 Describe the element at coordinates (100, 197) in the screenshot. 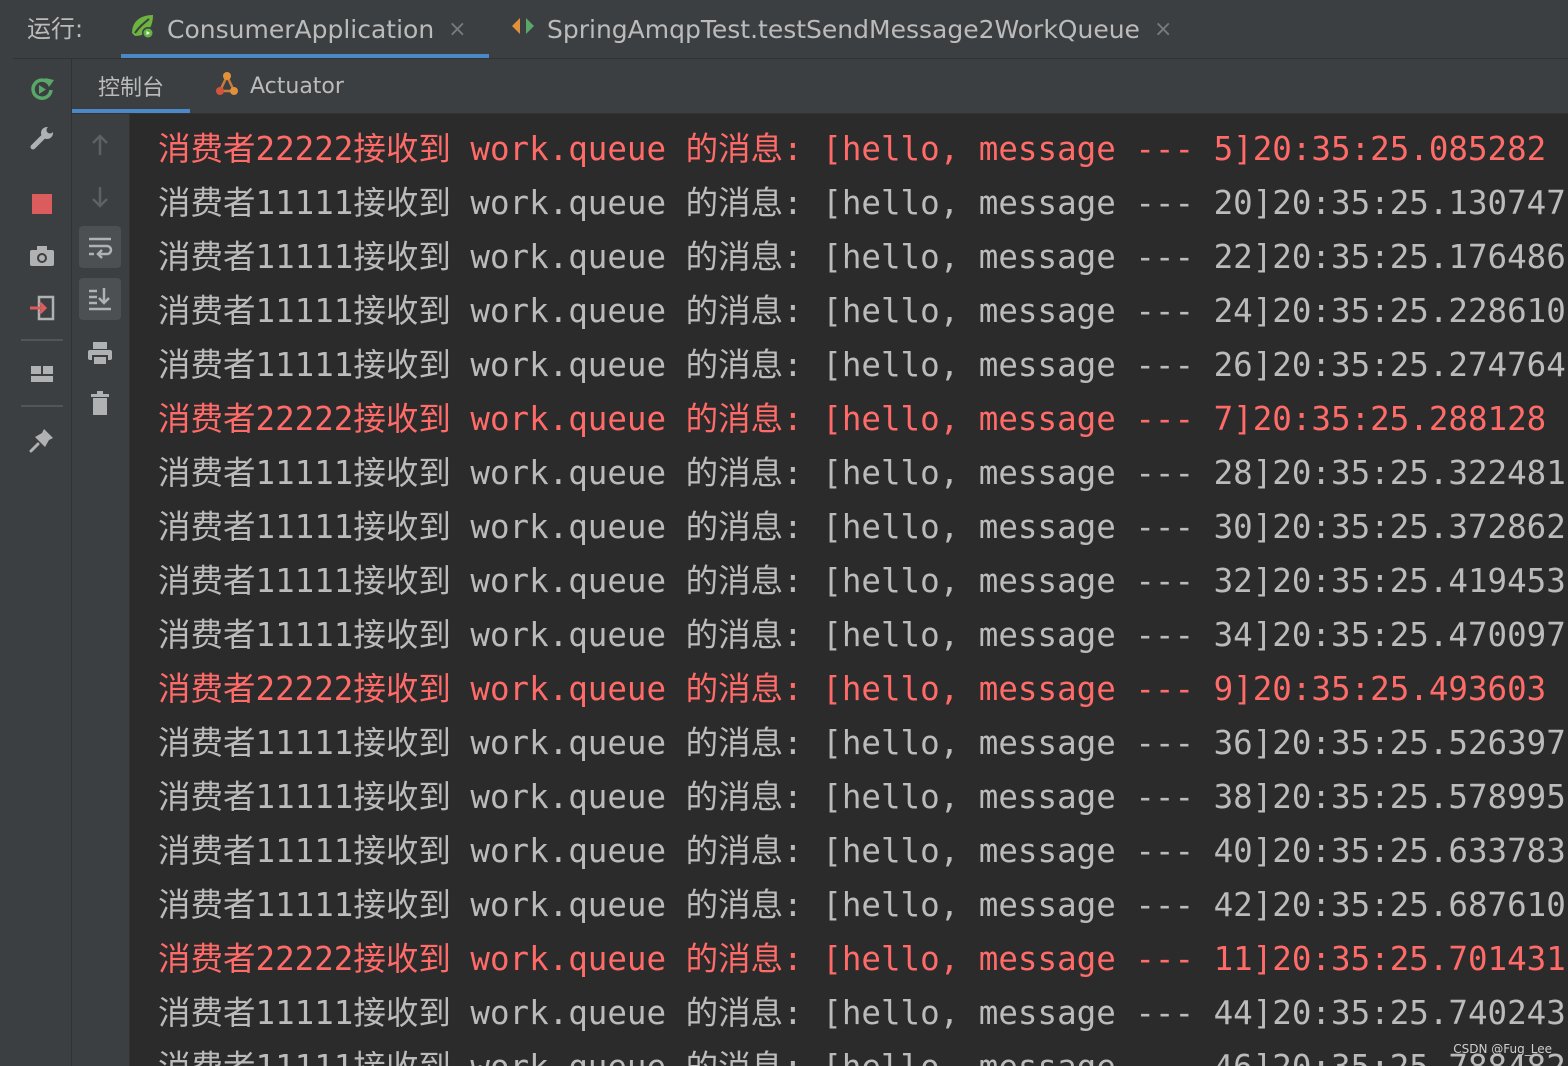

I see `down-arrow-icon` at that location.